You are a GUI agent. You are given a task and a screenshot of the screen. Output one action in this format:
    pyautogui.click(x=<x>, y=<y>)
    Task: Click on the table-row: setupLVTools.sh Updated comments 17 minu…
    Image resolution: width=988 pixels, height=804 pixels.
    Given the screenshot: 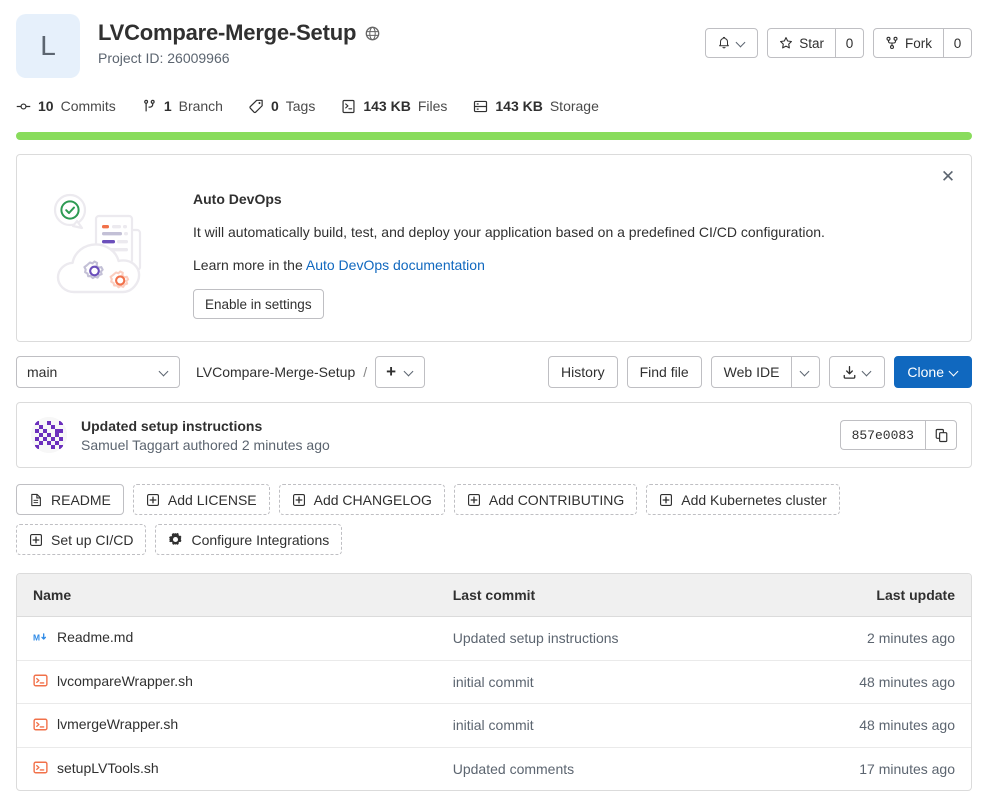 What is the action you would take?
    pyautogui.click(x=494, y=768)
    